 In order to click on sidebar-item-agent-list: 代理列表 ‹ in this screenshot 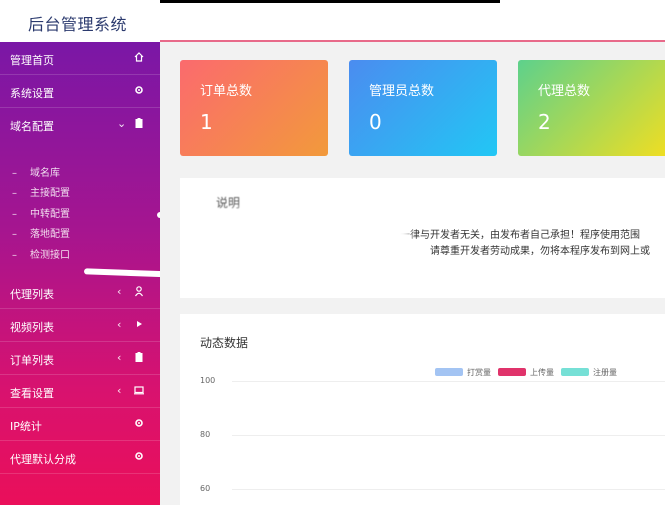, I will do `click(80, 292)`.